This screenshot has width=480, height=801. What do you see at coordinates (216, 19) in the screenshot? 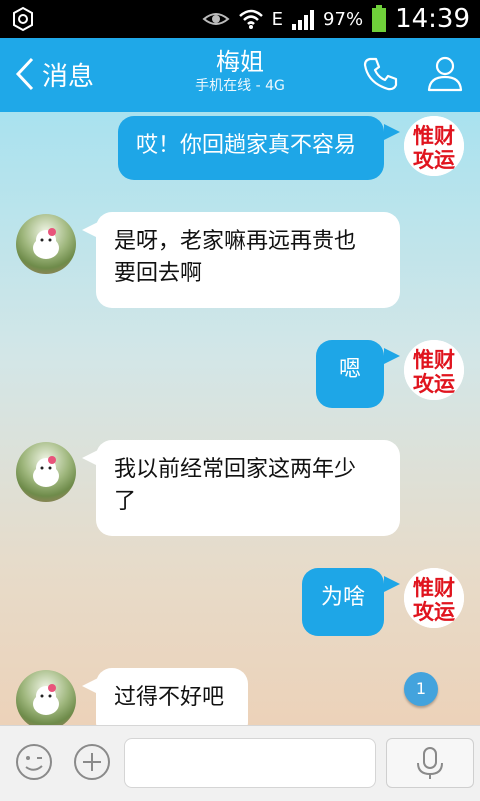
I see `eye-icon` at bounding box center [216, 19].